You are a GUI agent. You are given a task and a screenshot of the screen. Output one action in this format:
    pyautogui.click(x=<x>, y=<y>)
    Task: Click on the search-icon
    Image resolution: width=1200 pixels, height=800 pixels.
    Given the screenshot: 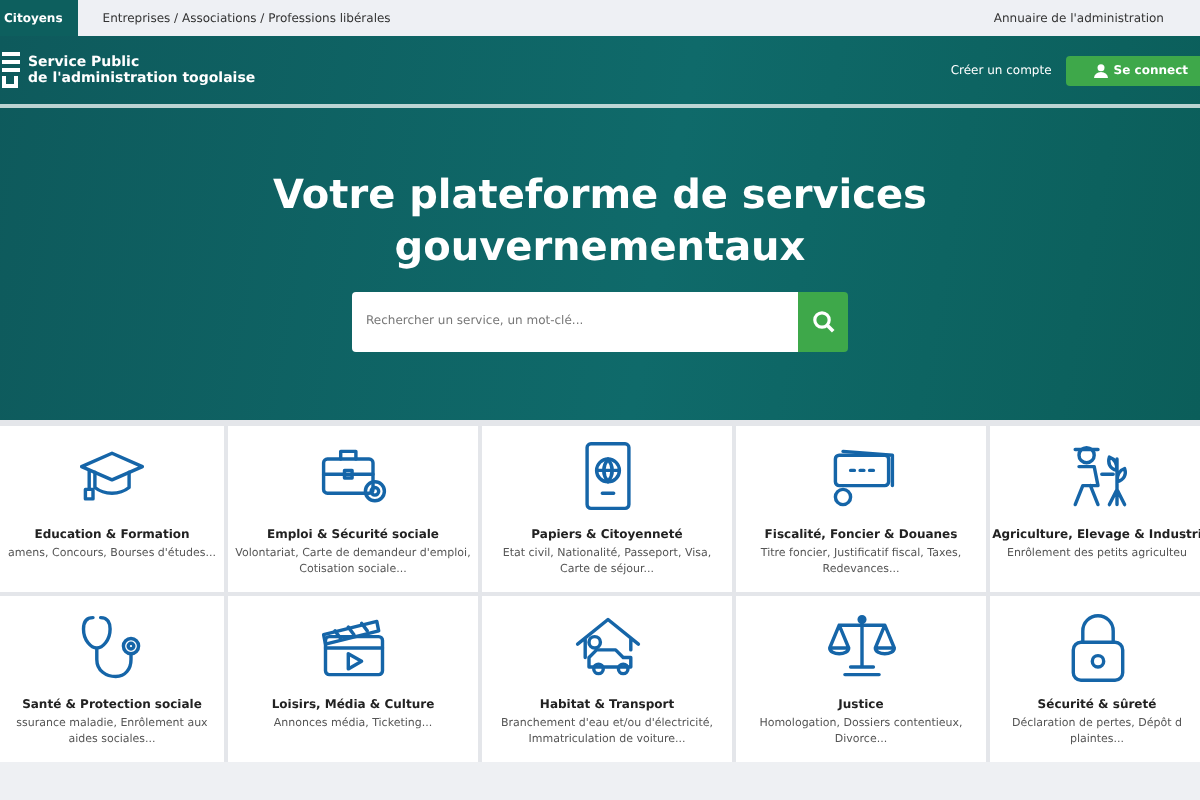 What is the action you would take?
    pyautogui.click(x=823, y=321)
    